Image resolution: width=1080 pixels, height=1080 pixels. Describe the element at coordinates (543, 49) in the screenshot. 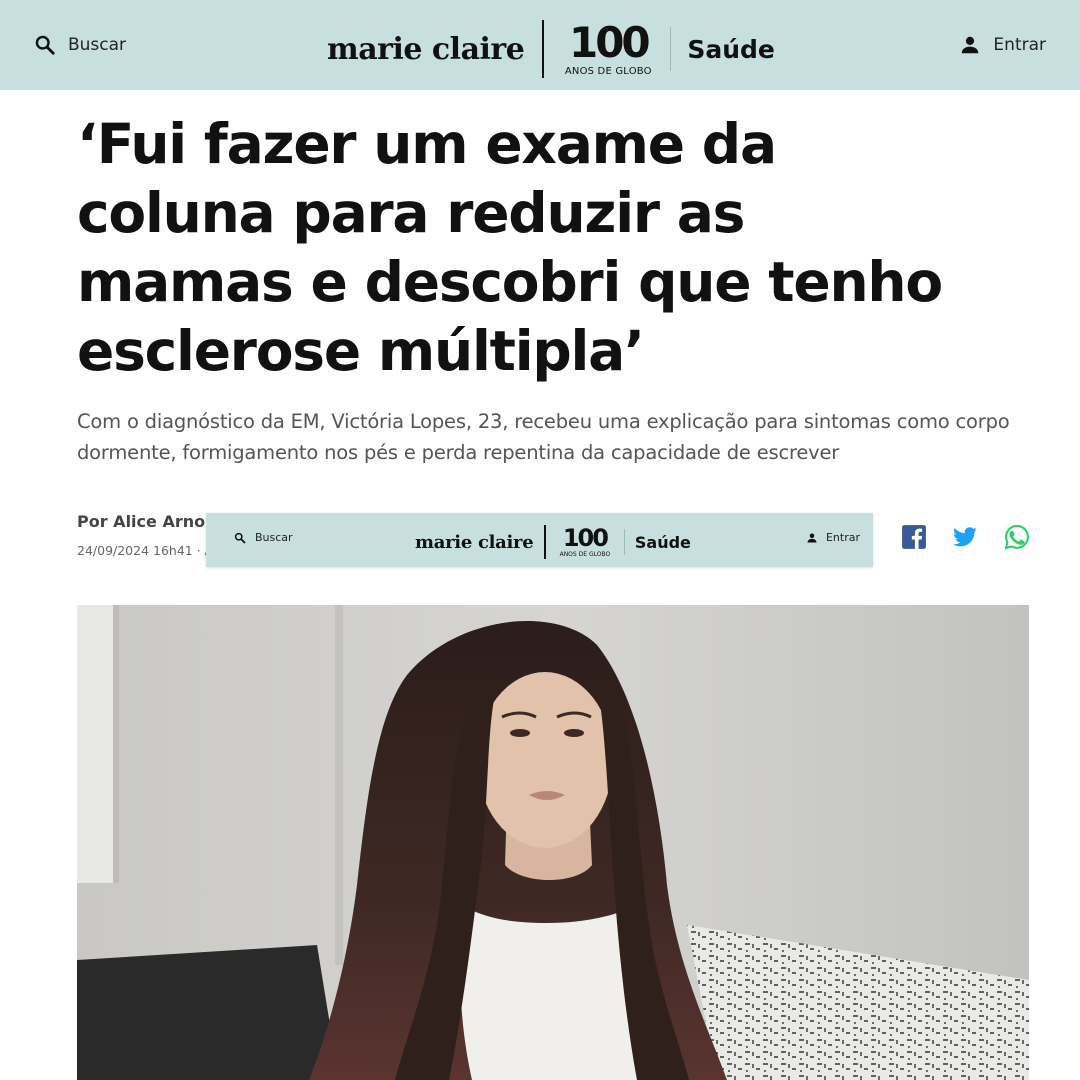

I see `brand-divider` at that location.